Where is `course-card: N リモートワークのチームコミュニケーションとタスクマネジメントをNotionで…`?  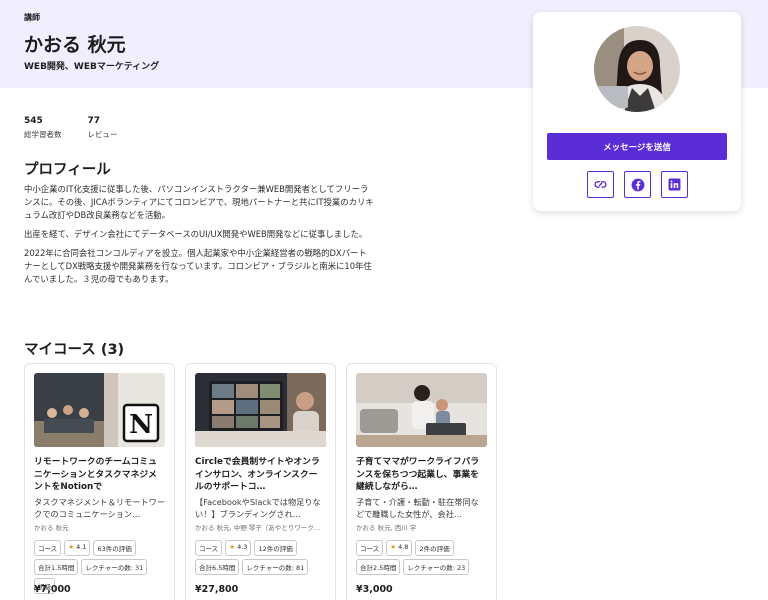 course-card: N リモートワークのチームコミュニケーションとタスクマネジメントをNotionで… is located at coordinates (99, 481).